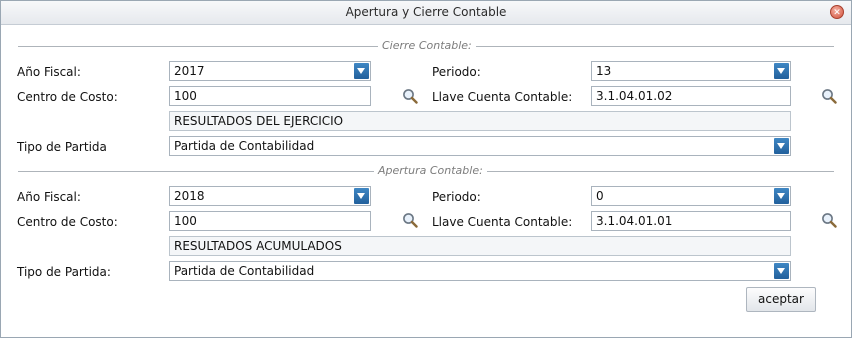 This screenshot has height=338, width=852. What do you see at coordinates (270, 71) in the screenshot?
I see `anio-fiscal-select: 2017` at bounding box center [270, 71].